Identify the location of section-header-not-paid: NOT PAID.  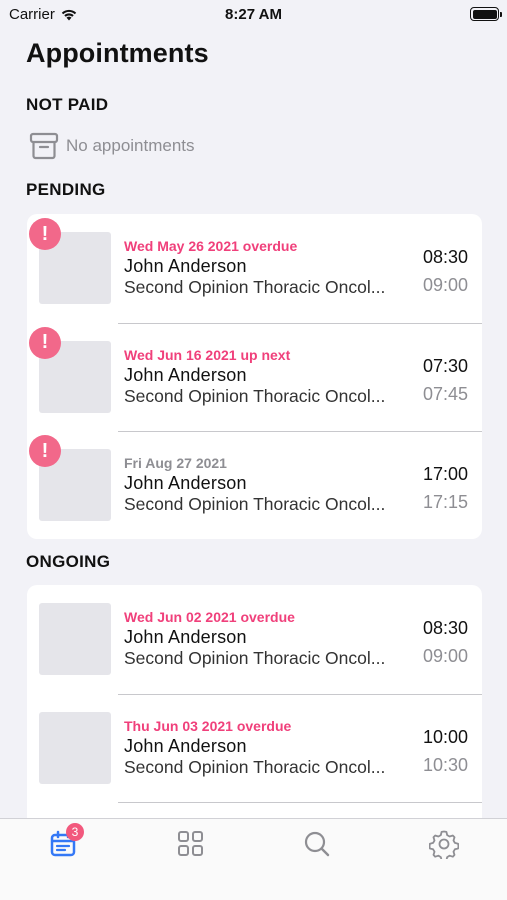
(67, 104).